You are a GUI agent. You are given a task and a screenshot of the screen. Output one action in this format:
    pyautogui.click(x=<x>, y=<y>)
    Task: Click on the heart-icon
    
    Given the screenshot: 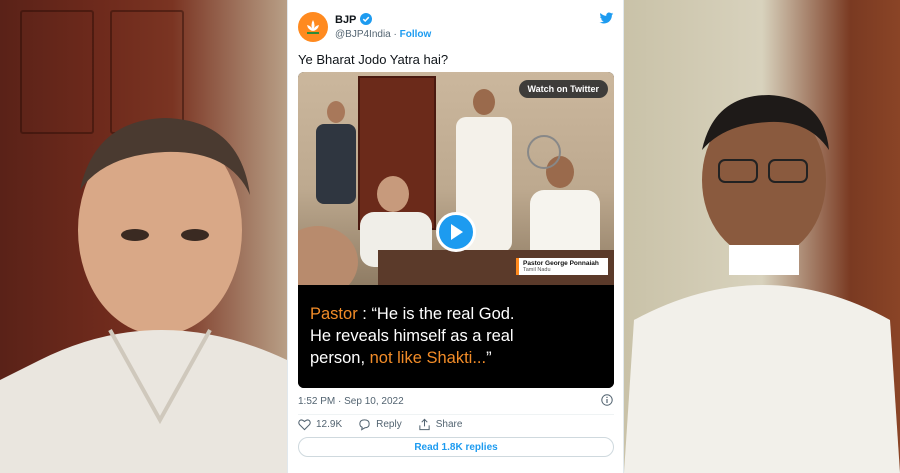 What is the action you would take?
    pyautogui.click(x=304, y=425)
    